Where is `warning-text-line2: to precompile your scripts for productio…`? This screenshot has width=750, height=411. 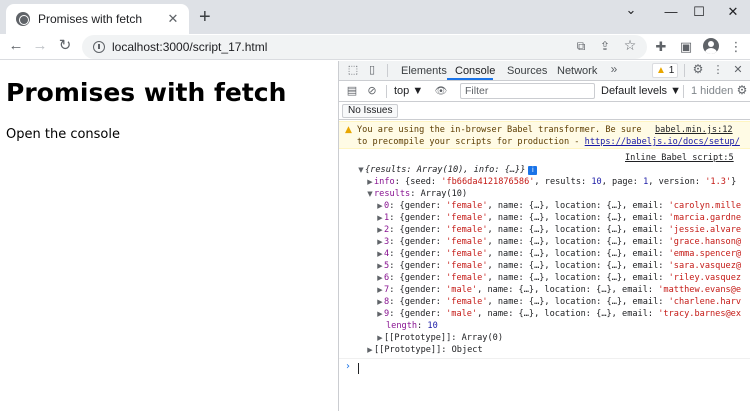
warning-text-line2: to precompile your scripts for productio… is located at coordinates (548, 142).